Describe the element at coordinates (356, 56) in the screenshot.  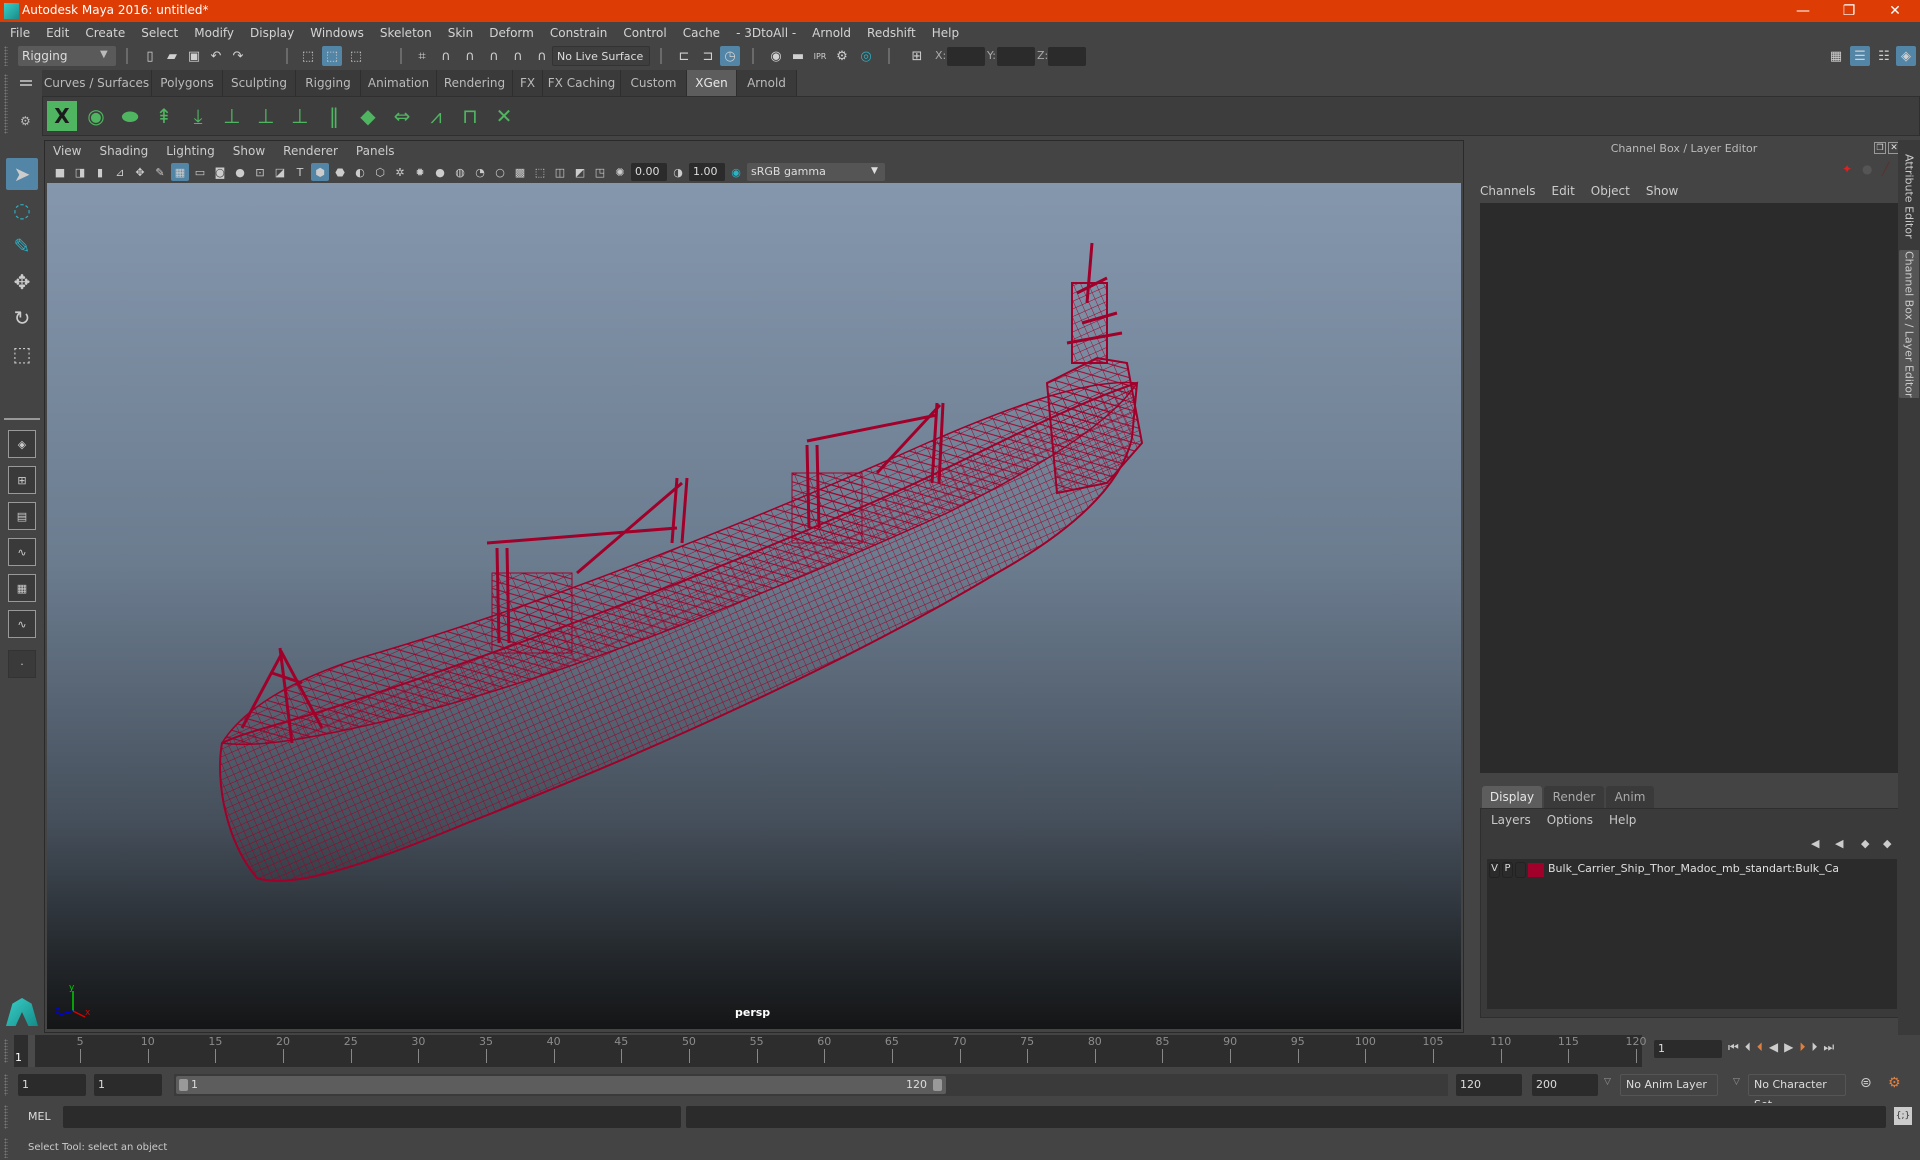
I see `select-component-icon: ⬚` at that location.